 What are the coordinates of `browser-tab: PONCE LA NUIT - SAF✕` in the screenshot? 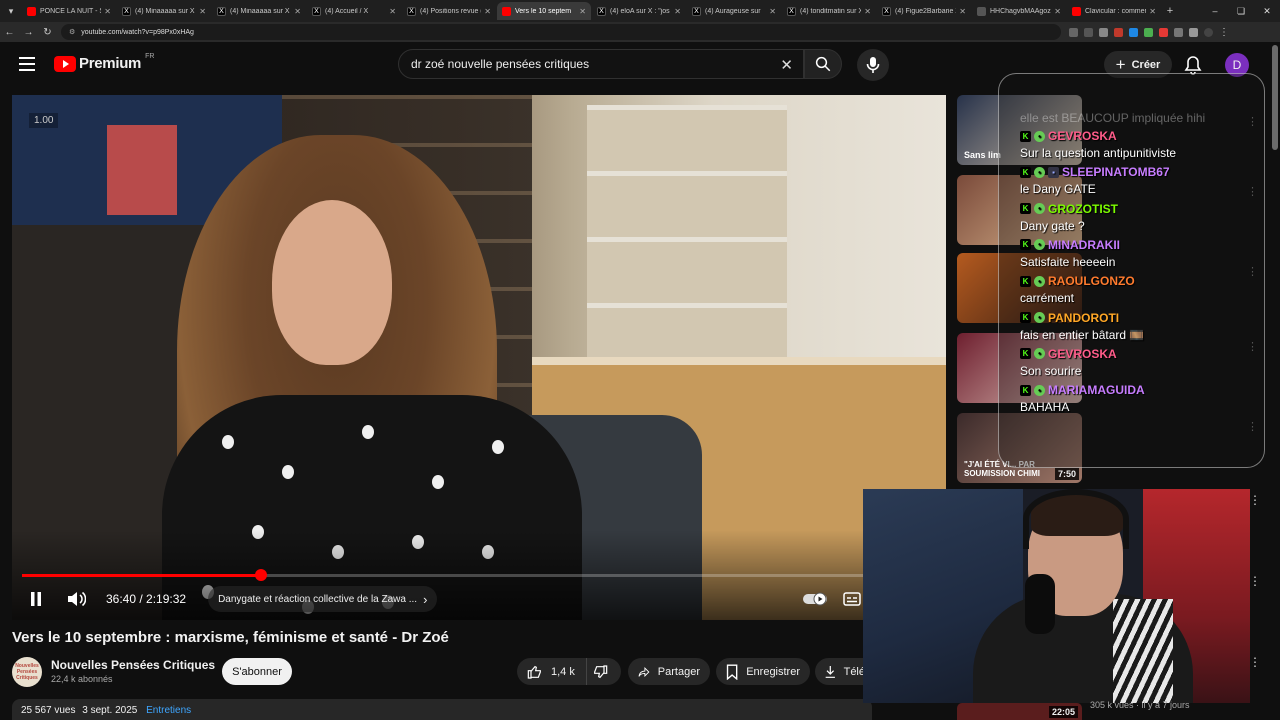 It's located at (69, 11).